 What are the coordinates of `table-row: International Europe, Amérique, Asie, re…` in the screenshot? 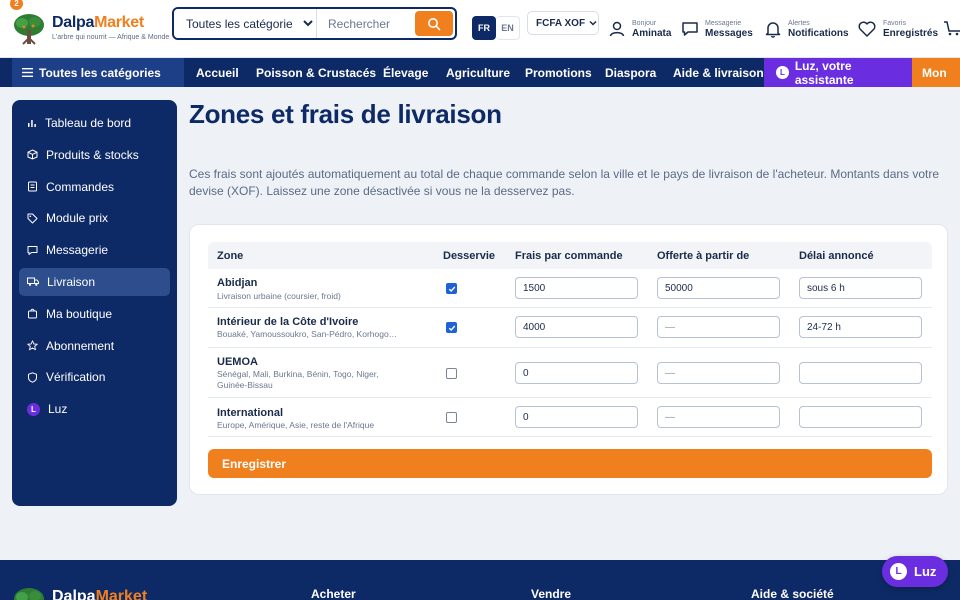 It's located at (570, 417).